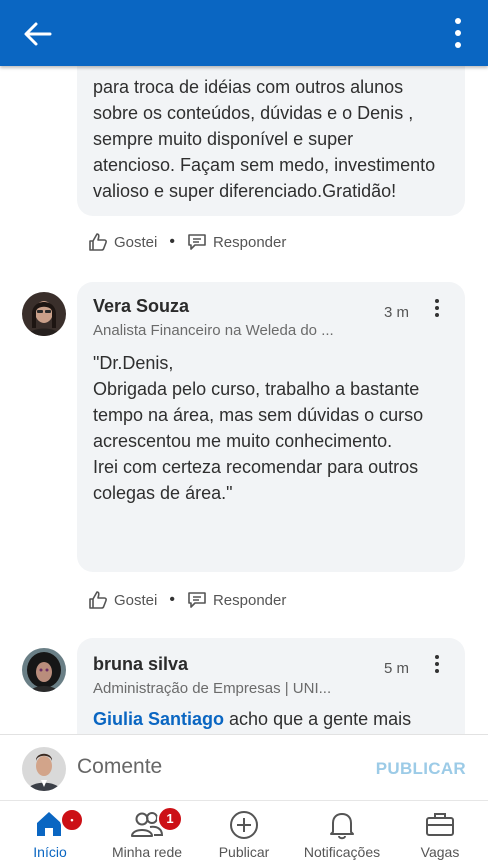 The width and height of the screenshot is (488, 866). I want to click on tab-jobs: Vagas, so click(440, 833).